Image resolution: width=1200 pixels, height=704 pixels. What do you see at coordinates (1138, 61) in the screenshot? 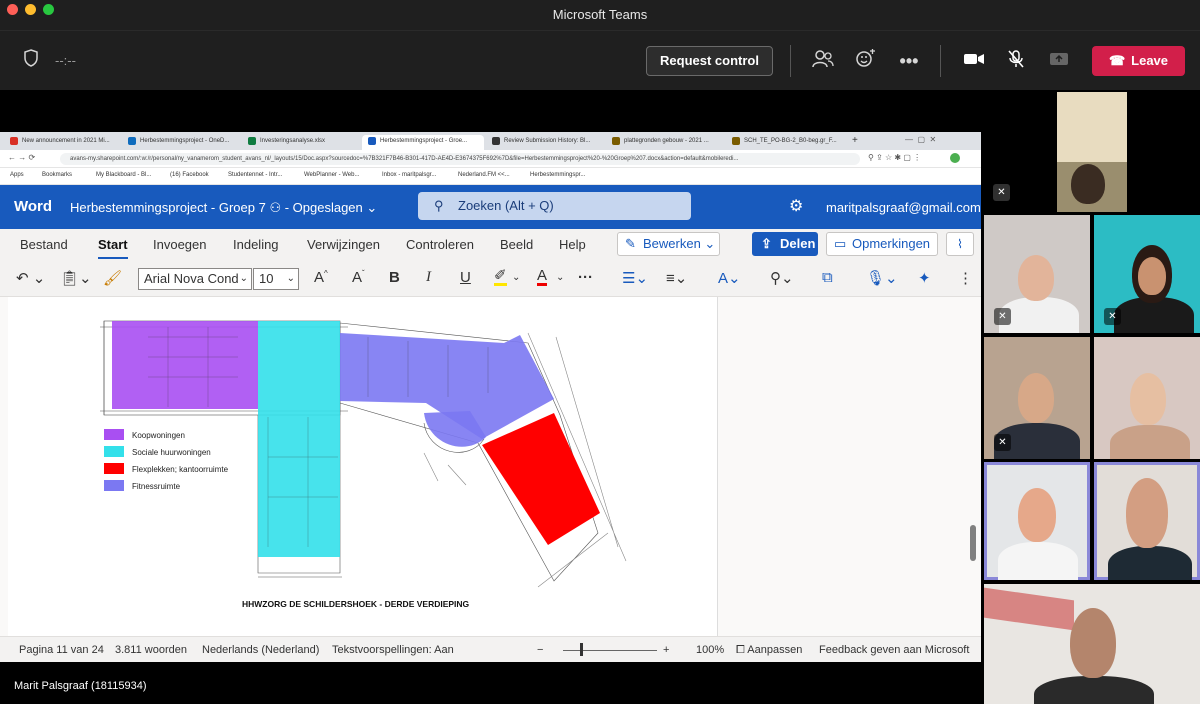
I see `leave-button: ☎ Leave` at bounding box center [1138, 61].